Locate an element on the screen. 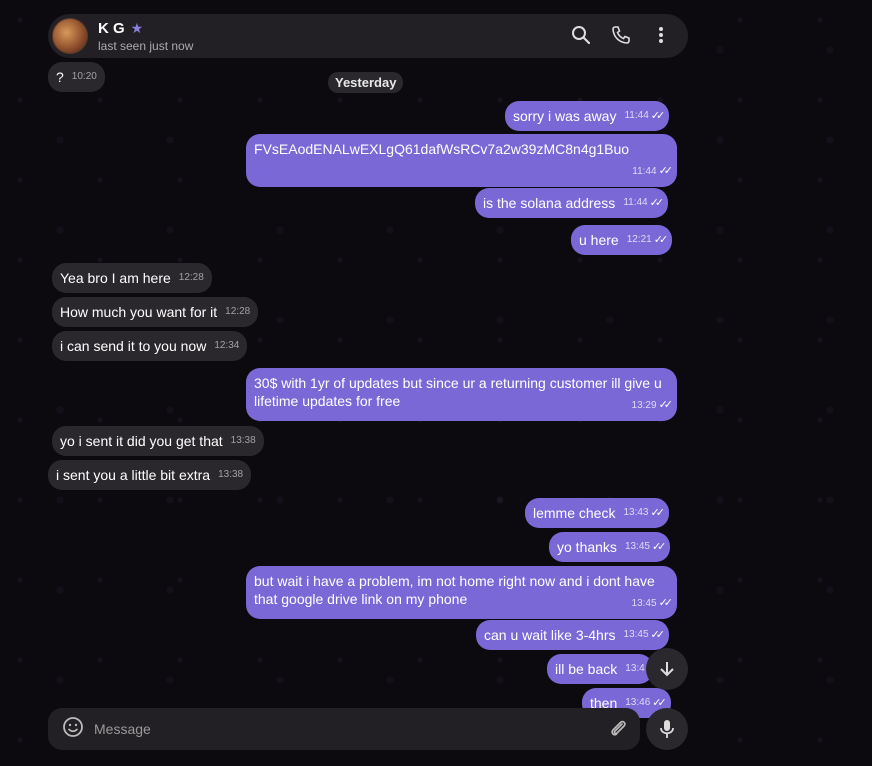 This screenshot has height=766, width=872. arrow-down-icon is located at coordinates (667, 669).